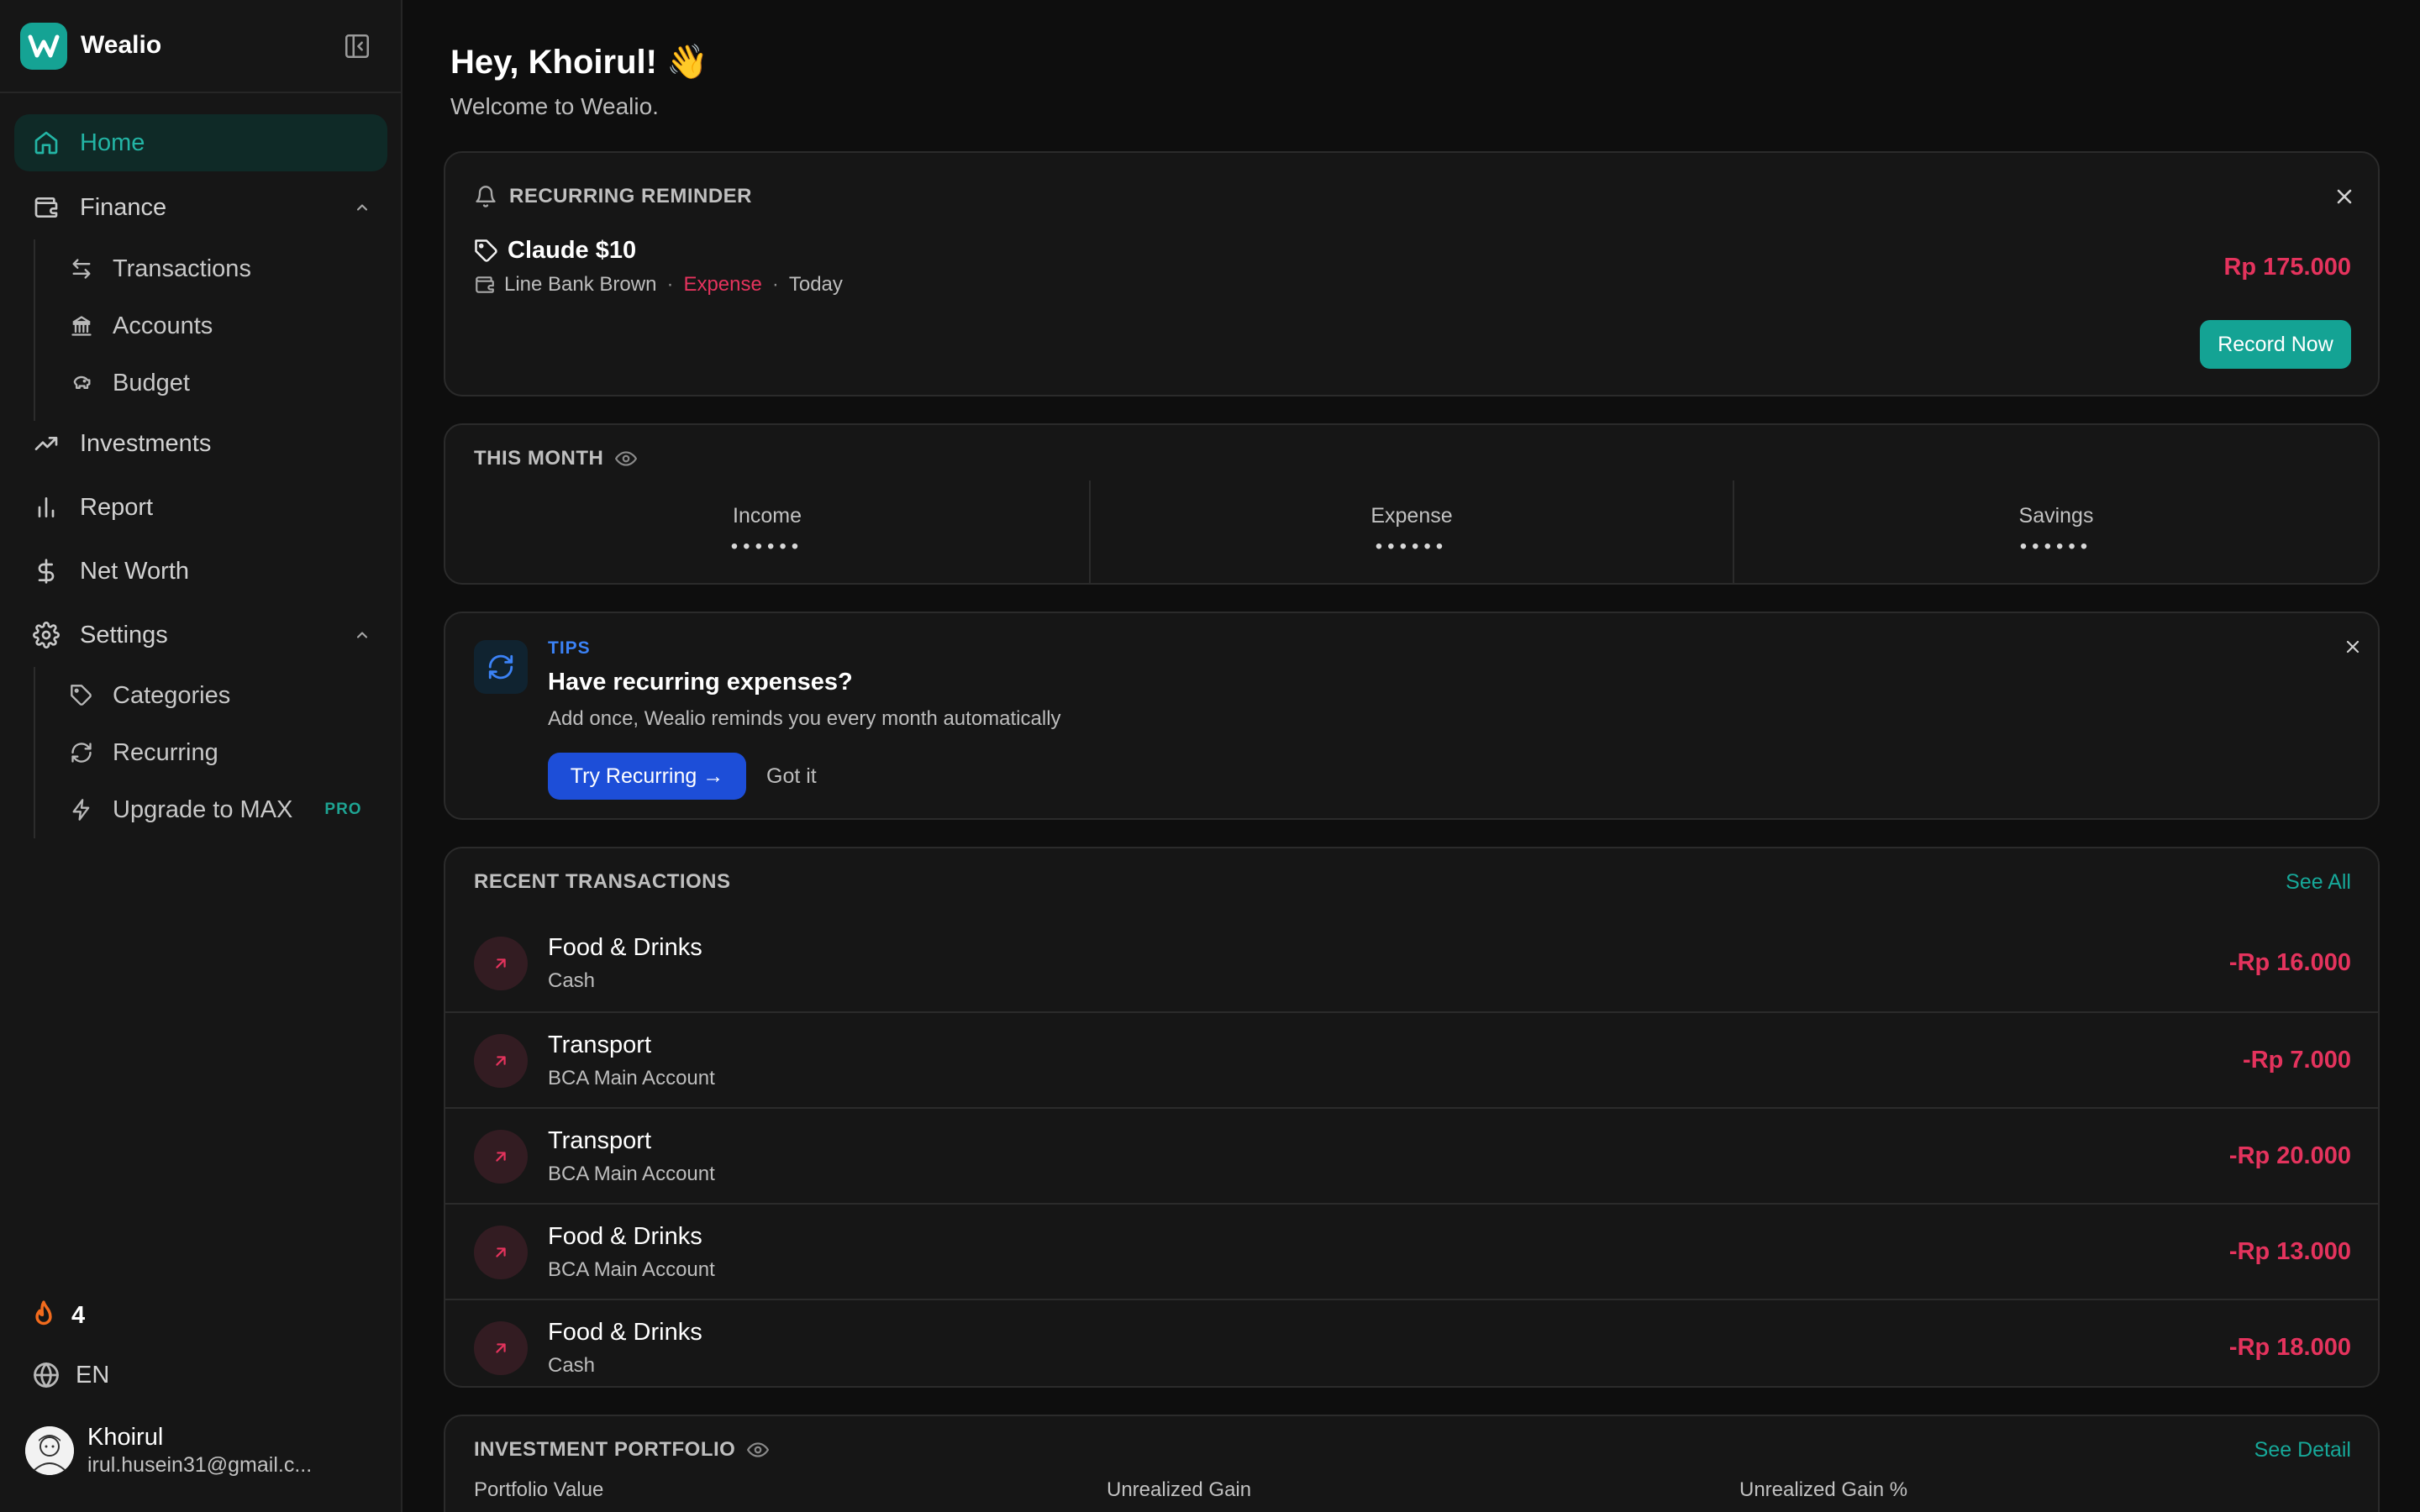 The height and width of the screenshot is (1512, 2420). Describe the element at coordinates (165, 752) in the screenshot. I see `sidebar-item-label: Recurring` at that location.